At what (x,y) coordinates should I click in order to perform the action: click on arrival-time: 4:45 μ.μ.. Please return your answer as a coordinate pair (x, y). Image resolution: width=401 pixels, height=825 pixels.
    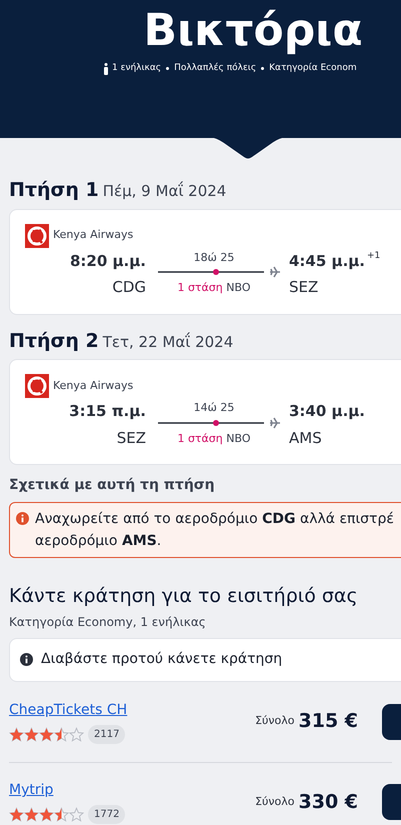
    Looking at the image, I should click on (327, 261).